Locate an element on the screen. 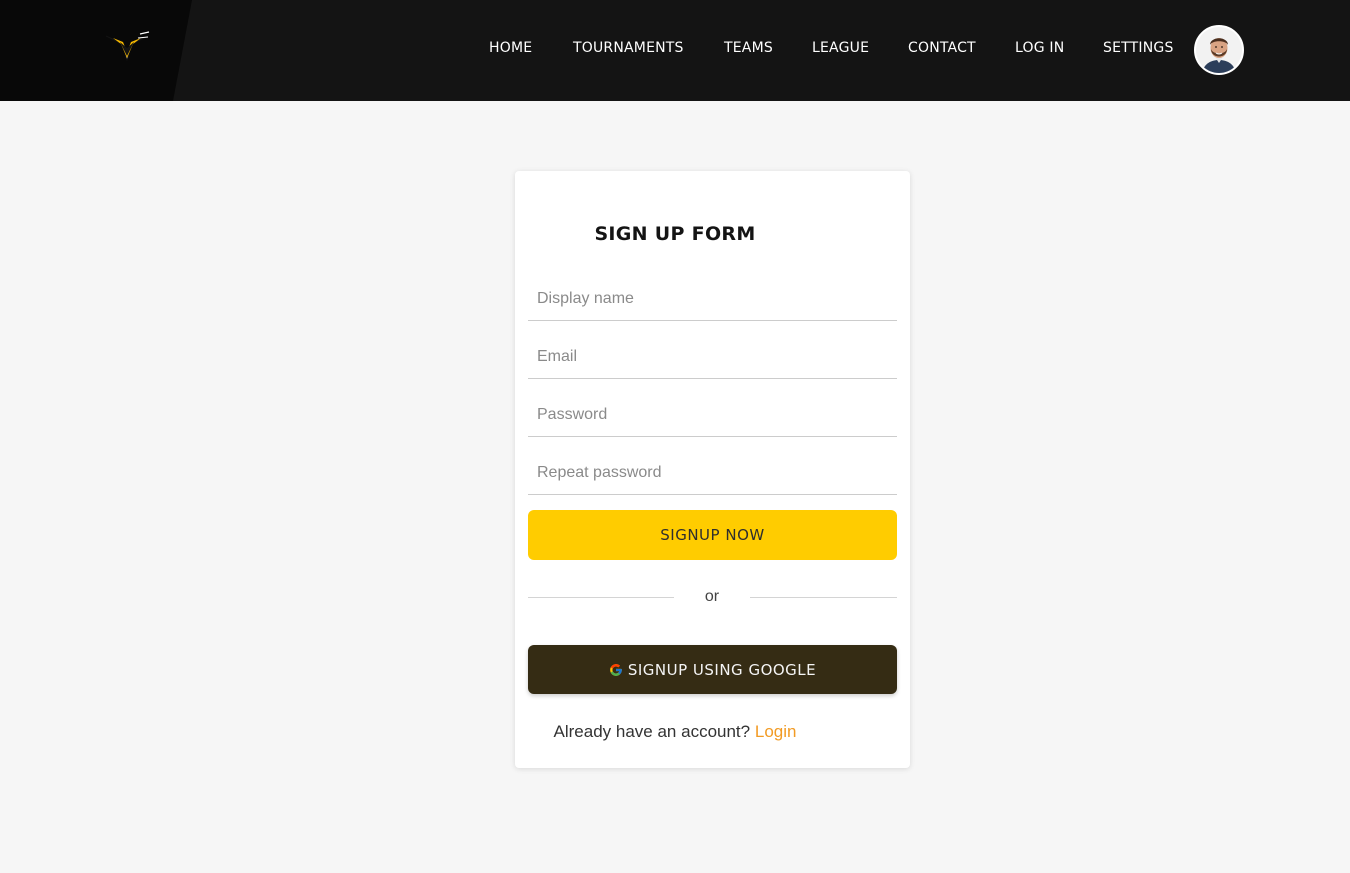 Image resolution: width=1350 pixels, height=873 pixels. repeat-password-field is located at coordinates (712, 473).